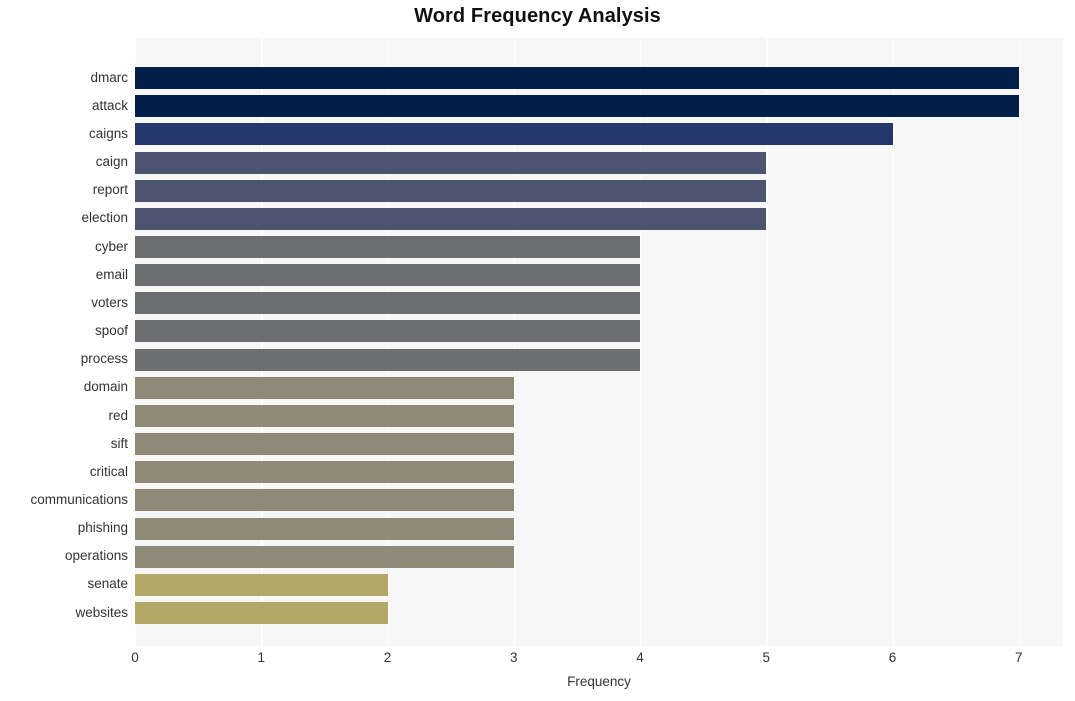 The width and height of the screenshot is (1075, 701). I want to click on y-tick-label-attack: attack, so click(109, 105).